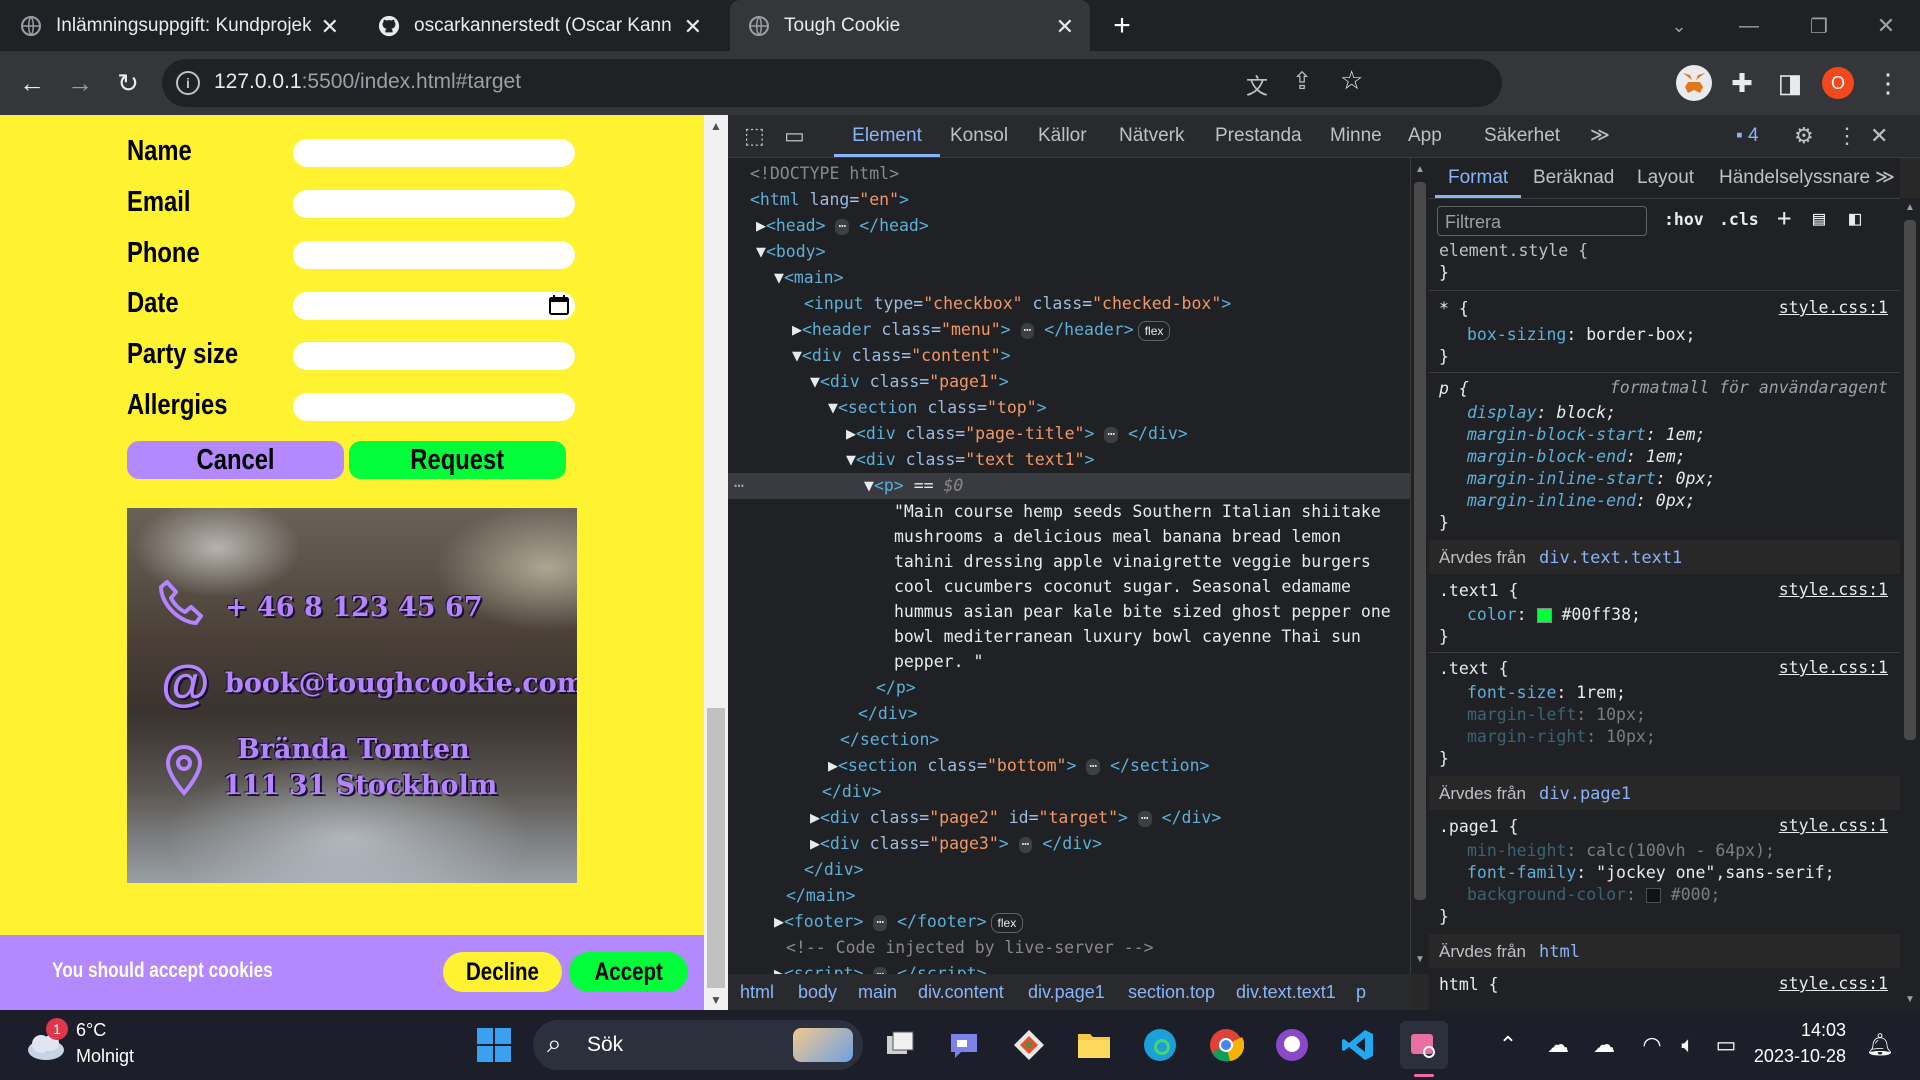 The image size is (1920, 1080). I want to click on onedrive-personal-icon: ☁, so click(1604, 1045).